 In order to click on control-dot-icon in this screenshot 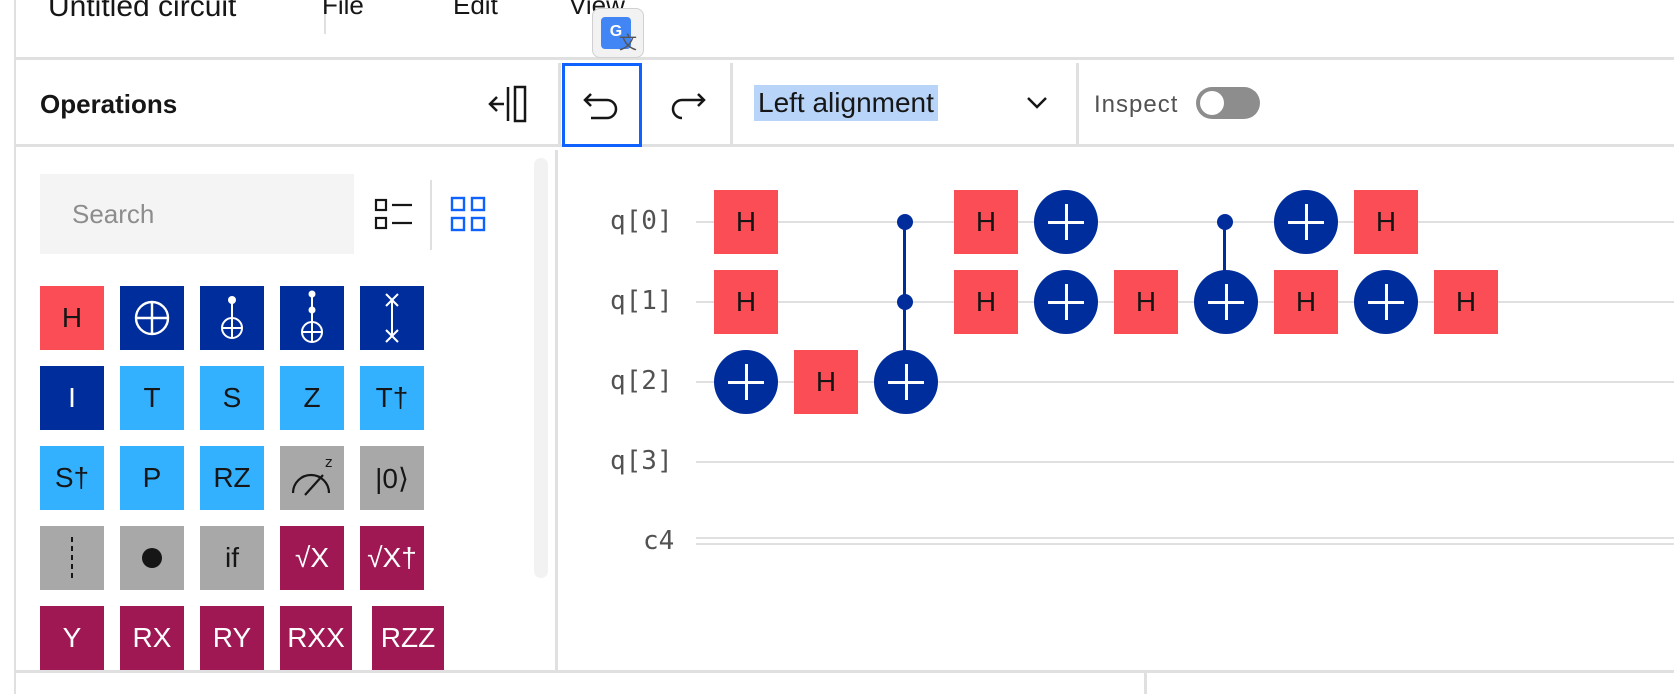, I will do `click(152, 558)`.